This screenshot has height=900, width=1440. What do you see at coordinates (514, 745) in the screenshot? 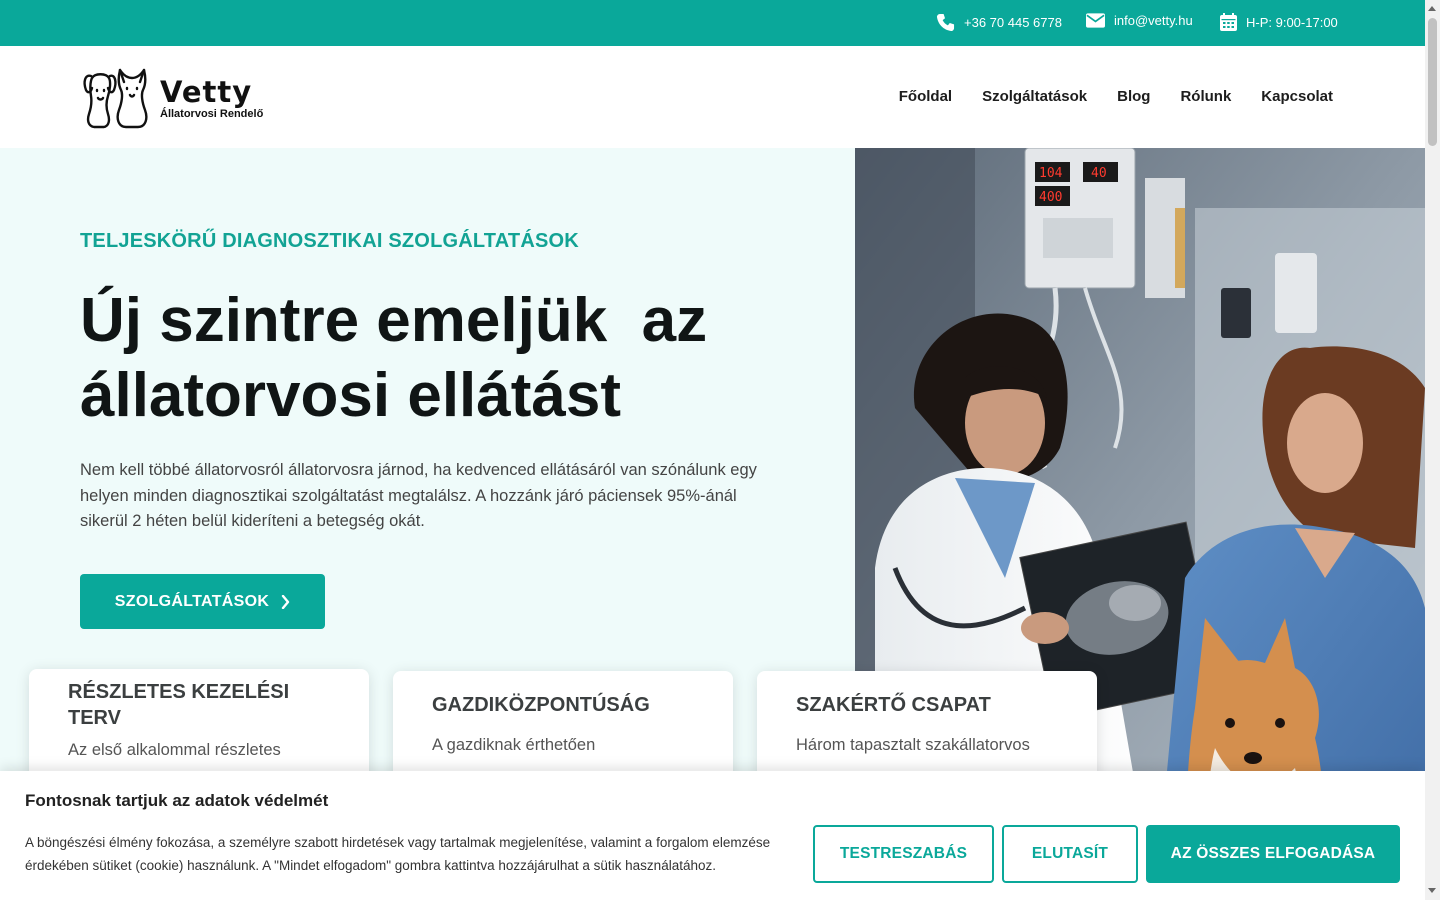
I see `card-text: A gazdiknak érthetően` at bounding box center [514, 745].